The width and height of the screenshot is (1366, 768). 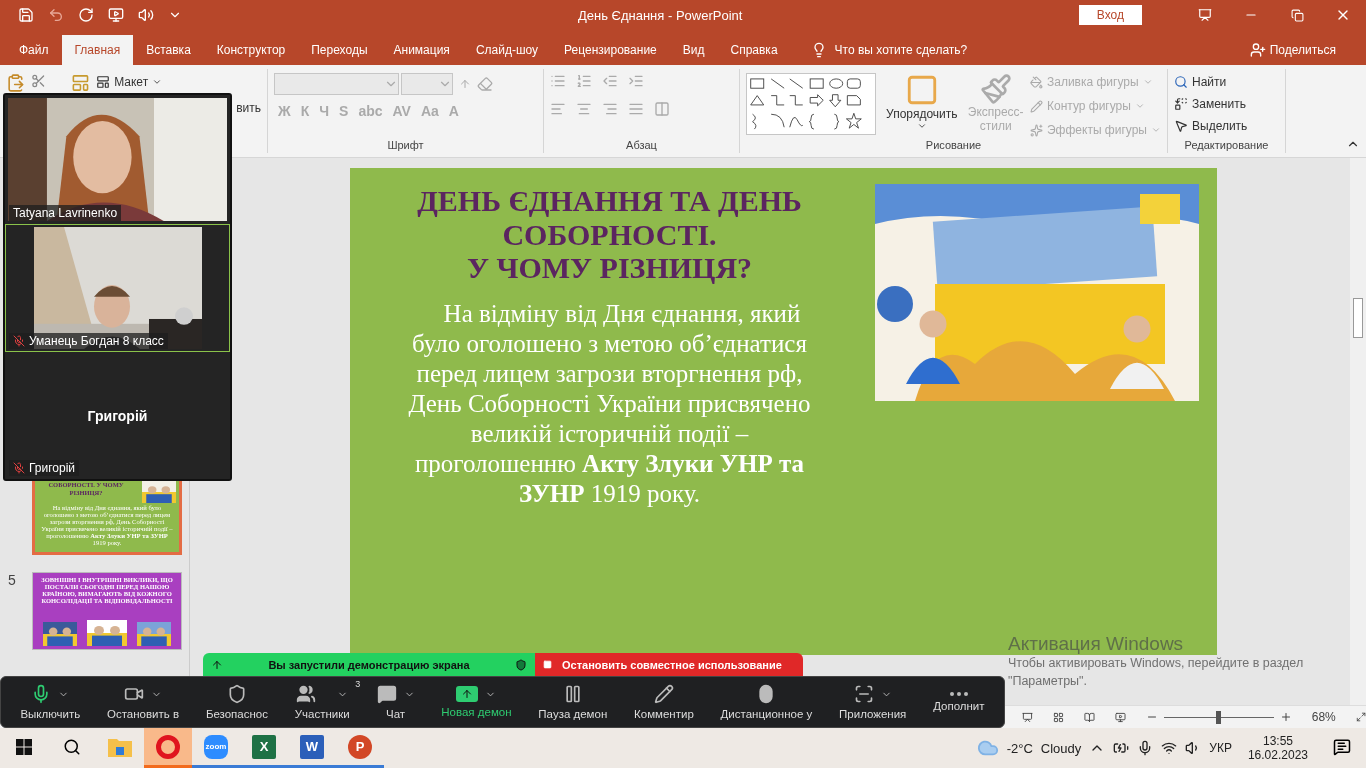 I want to click on reset-button: вить, so click(x=248, y=108).